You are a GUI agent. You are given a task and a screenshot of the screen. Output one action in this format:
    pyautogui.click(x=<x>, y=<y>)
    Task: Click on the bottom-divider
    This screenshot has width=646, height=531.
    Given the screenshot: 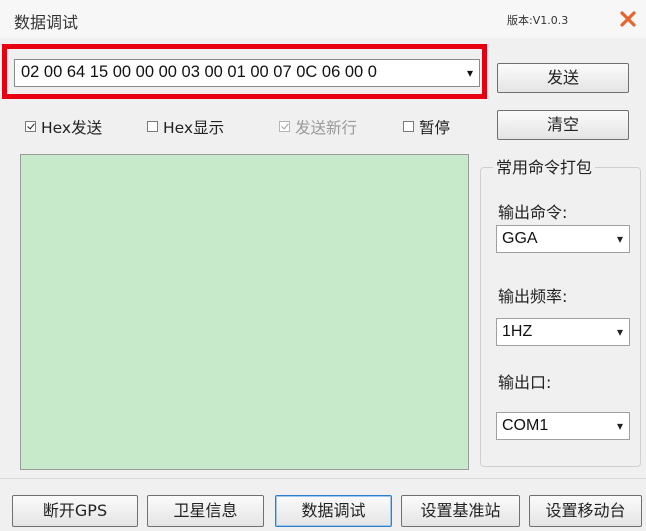 What is the action you would take?
    pyautogui.click(x=323, y=478)
    